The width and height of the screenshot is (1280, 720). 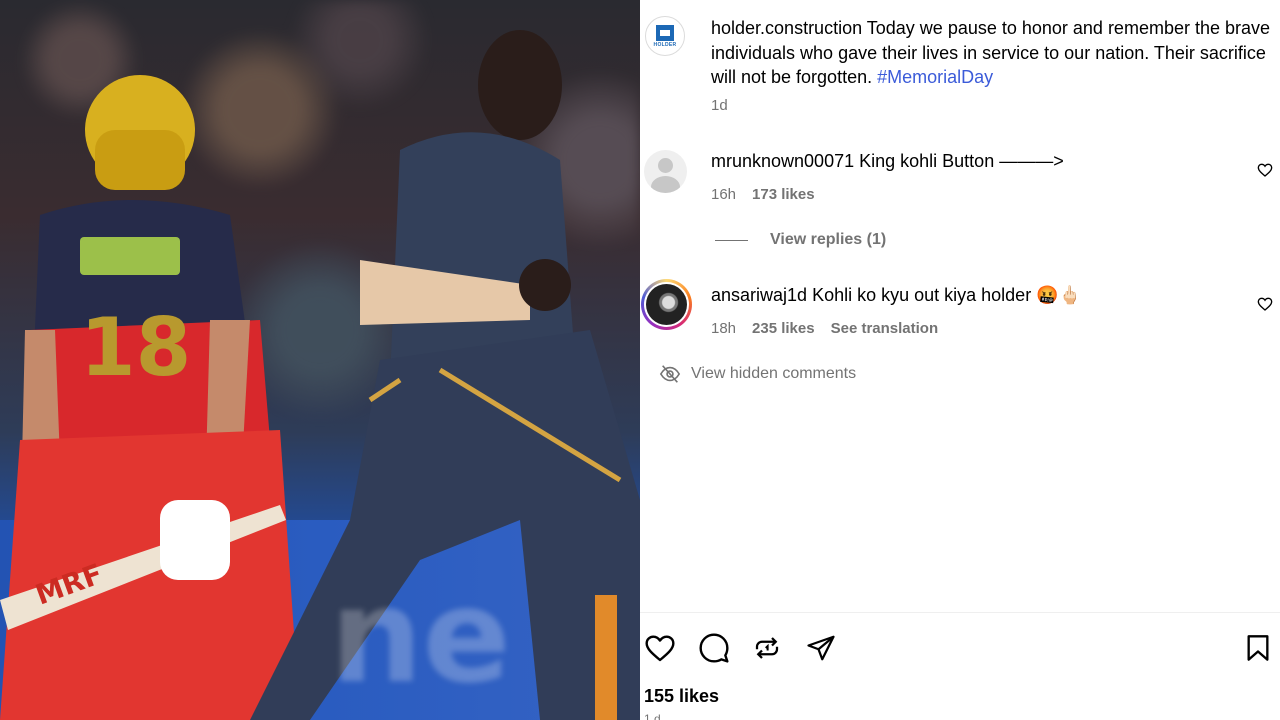 What do you see at coordinates (774, 373) in the screenshot?
I see `view-hidden-comments-label: View hidden comments` at bounding box center [774, 373].